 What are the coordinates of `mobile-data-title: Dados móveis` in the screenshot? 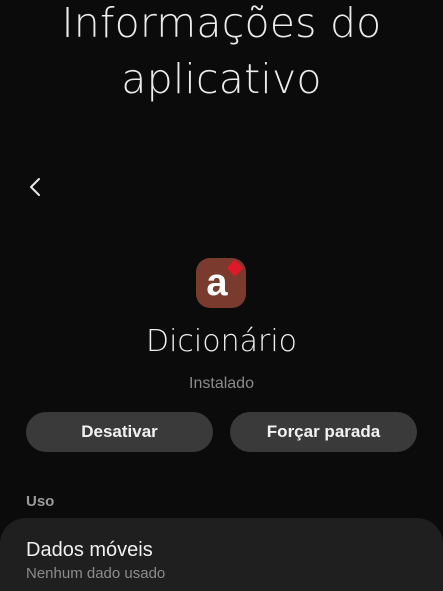 It's located at (89, 550).